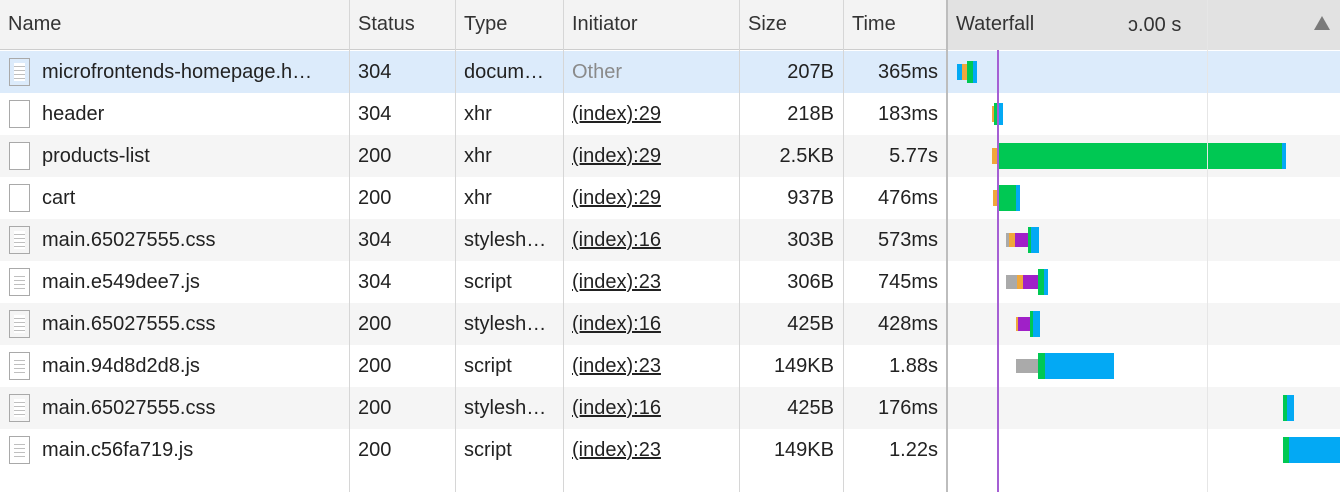  What do you see at coordinates (907, 240) in the screenshot?
I see `request-time: 573ms` at bounding box center [907, 240].